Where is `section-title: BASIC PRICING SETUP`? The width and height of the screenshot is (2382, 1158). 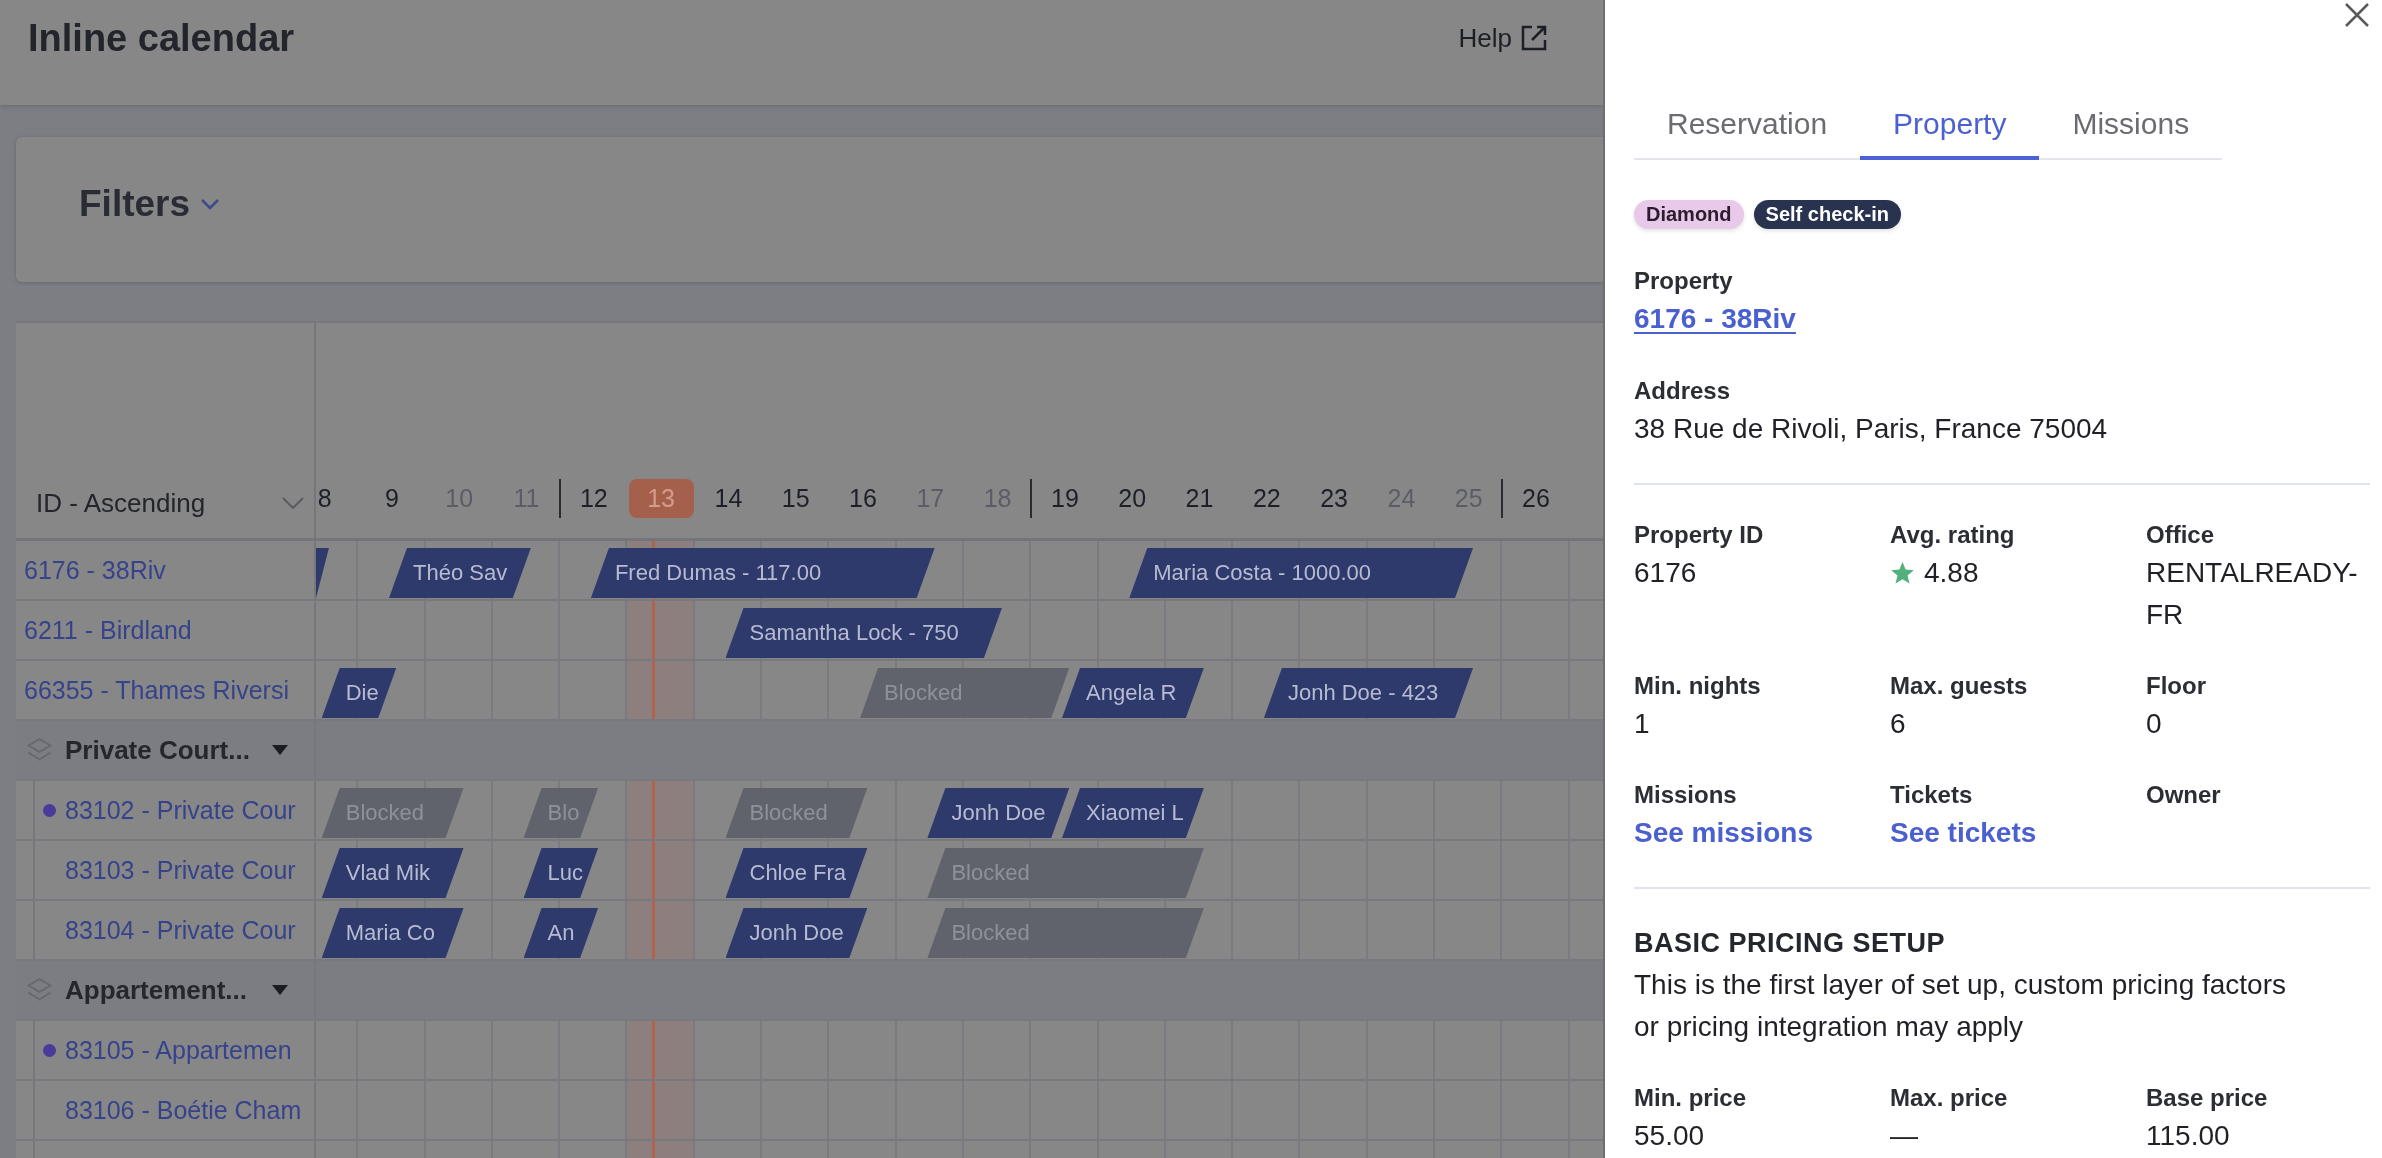 section-title: BASIC PRICING SETUP is located at coordinates (1790, 943).